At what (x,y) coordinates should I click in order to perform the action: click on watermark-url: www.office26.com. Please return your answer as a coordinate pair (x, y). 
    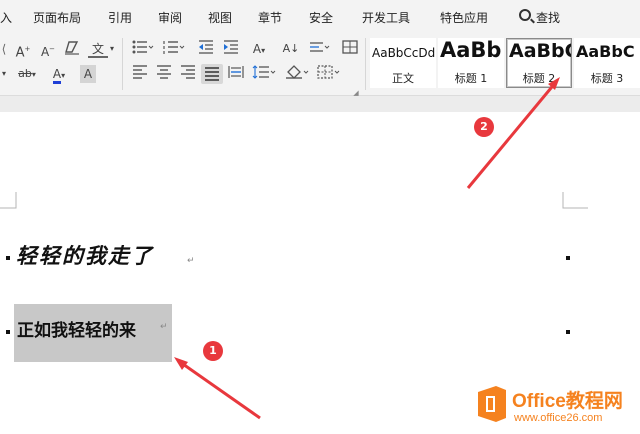
    Looking at the image, I should click on (558, 418).